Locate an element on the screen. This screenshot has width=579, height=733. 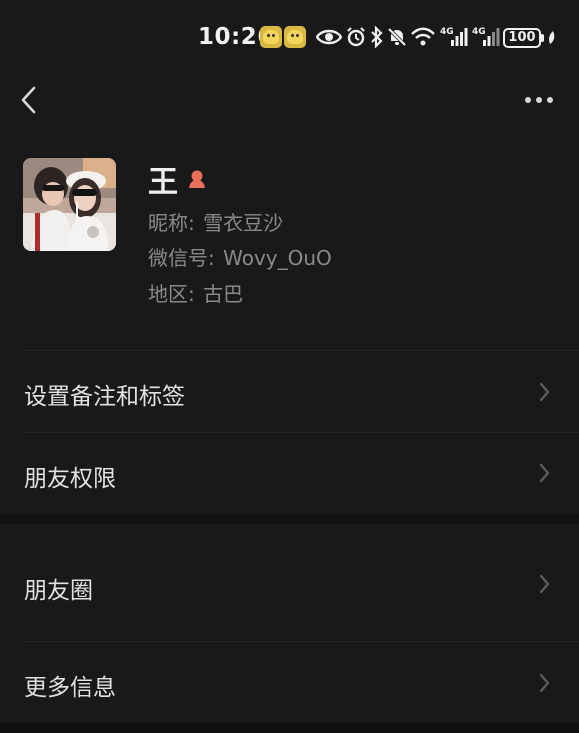
more-info-row: 更多信息 is located at coordinates (289, 682).